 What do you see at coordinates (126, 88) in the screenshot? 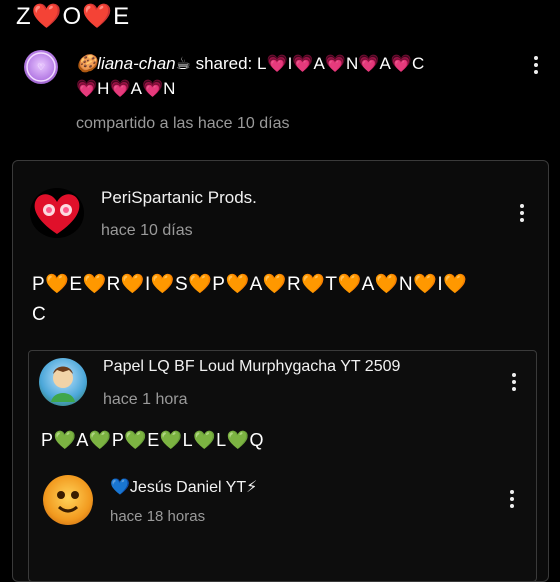
I see `shared-title-line2: 💗H💗A💗N` at bounding box center [126, 88].